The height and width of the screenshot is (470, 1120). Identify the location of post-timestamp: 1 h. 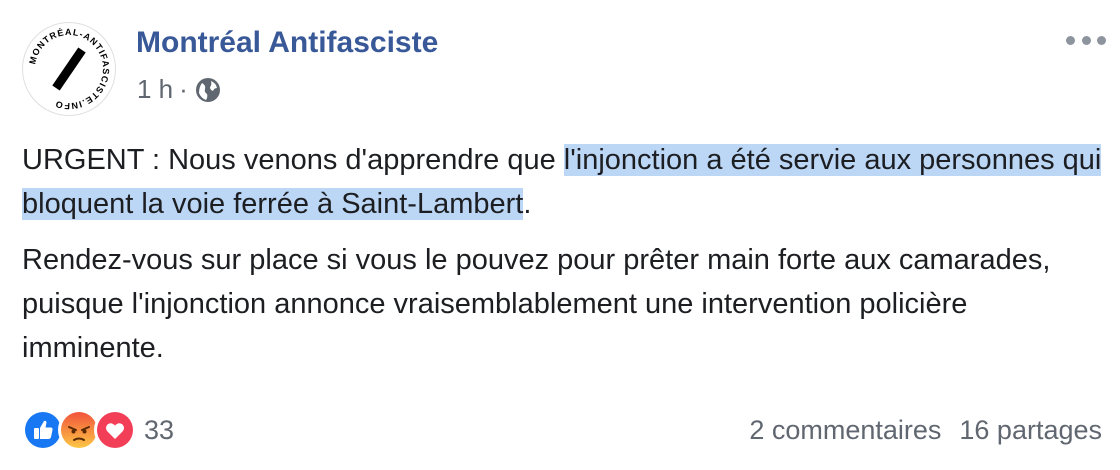
(155, 89).